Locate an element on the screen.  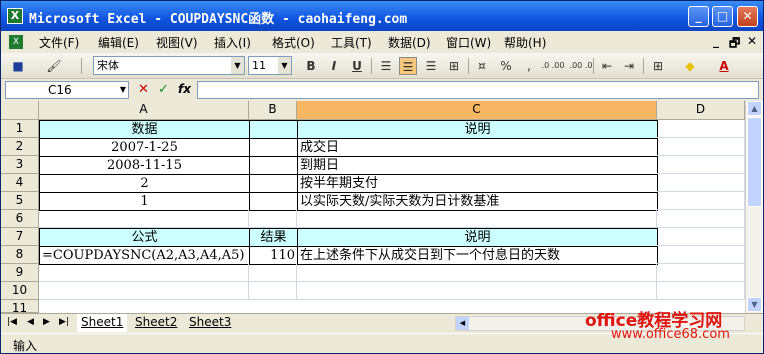
menu-insert: 插入(I) is located at coordinates (232, 42).